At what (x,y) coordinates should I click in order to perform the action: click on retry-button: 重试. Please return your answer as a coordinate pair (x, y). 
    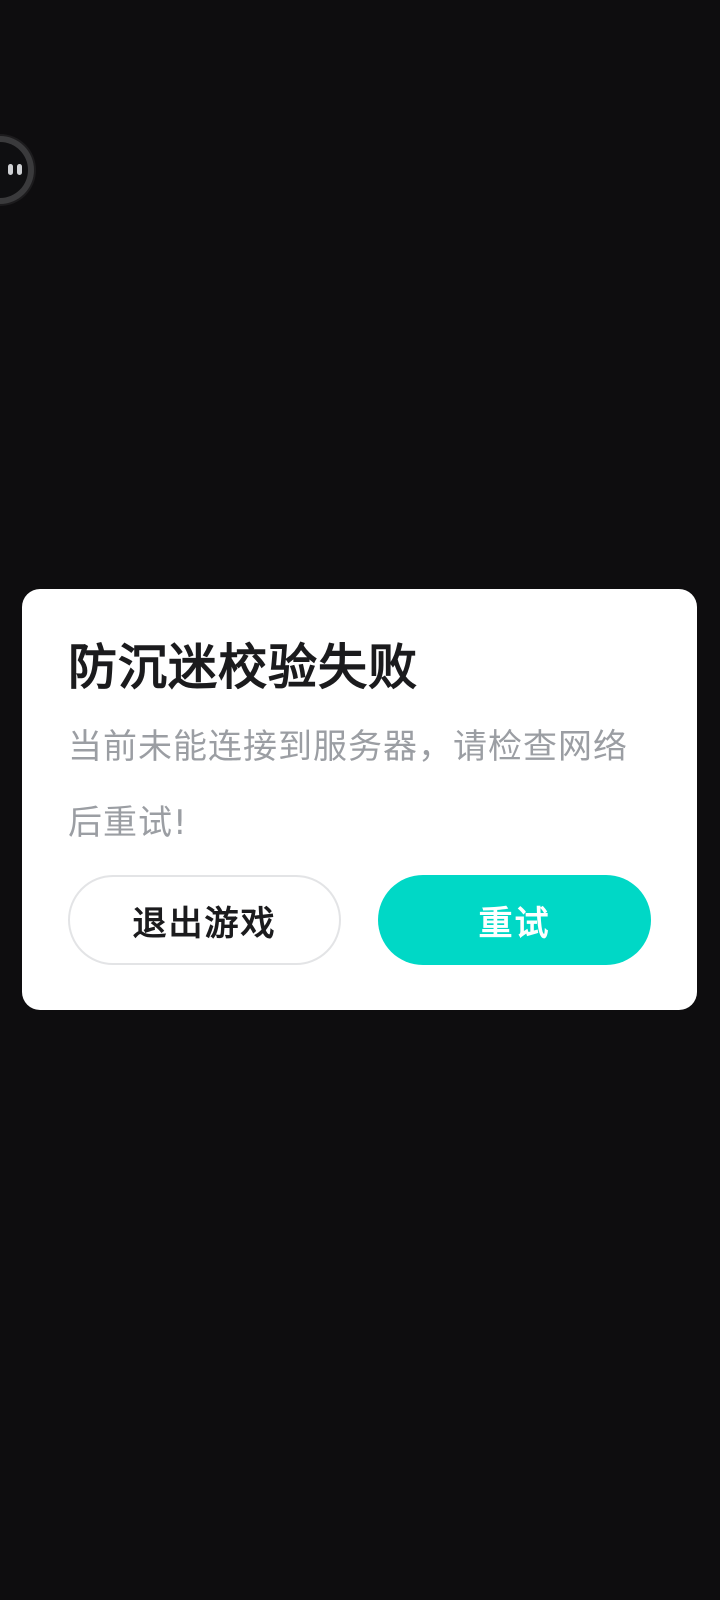
    Looking at the image, I should click on (514, 920).